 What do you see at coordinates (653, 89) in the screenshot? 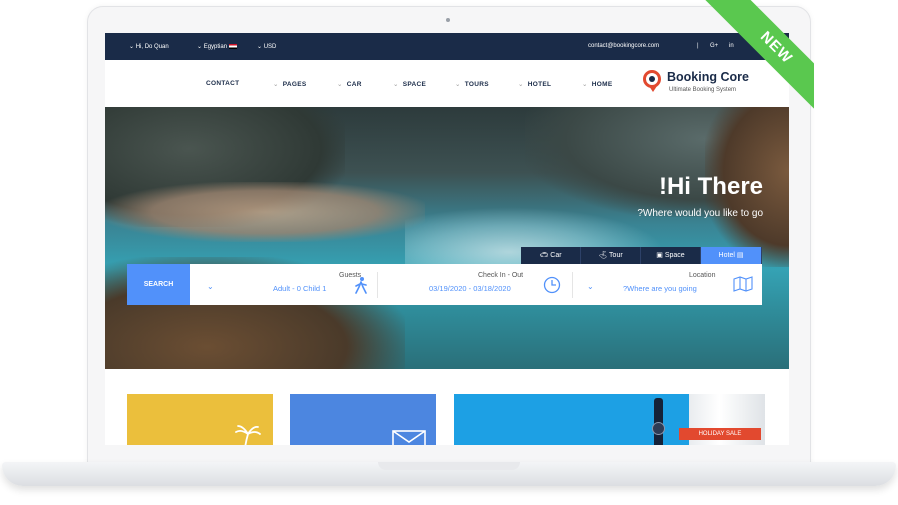
I see `logo-pin-tail` at bounding box center [653, 89].